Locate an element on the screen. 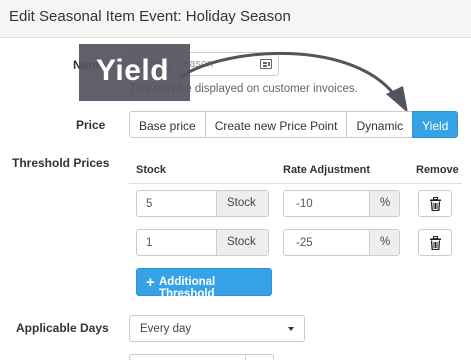 Image resolution: width=471 pixels, height=360 pixels. rate-value: -25 is located at coordinates (304, 243).